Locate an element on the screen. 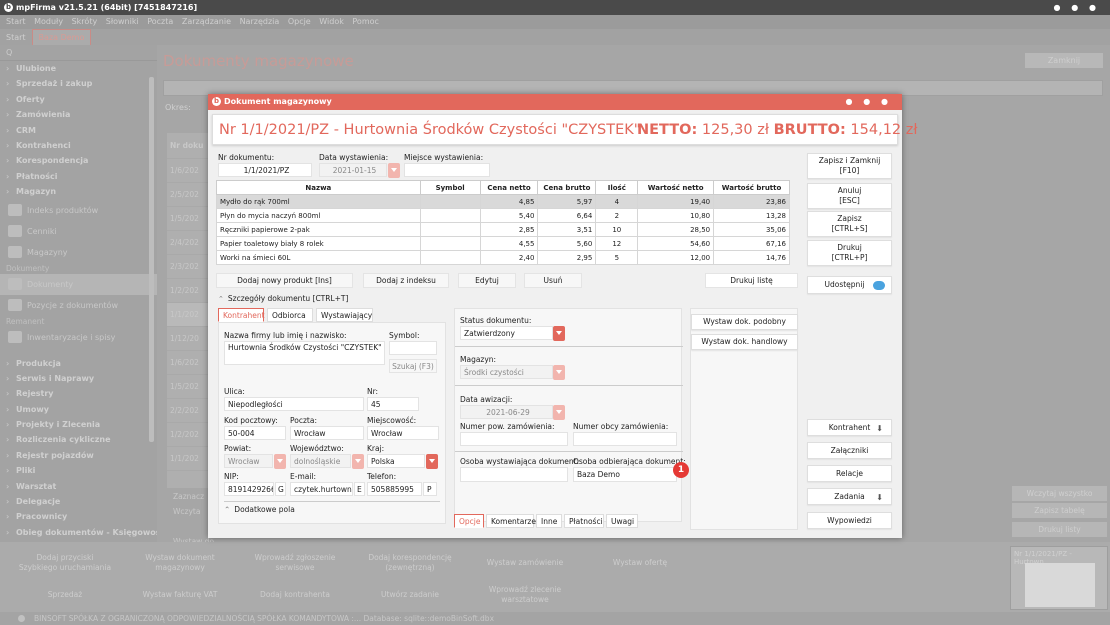 This screenshot has height=625, width=1110. postal-code-field: 50-004 is located at coordinates (255, 433).